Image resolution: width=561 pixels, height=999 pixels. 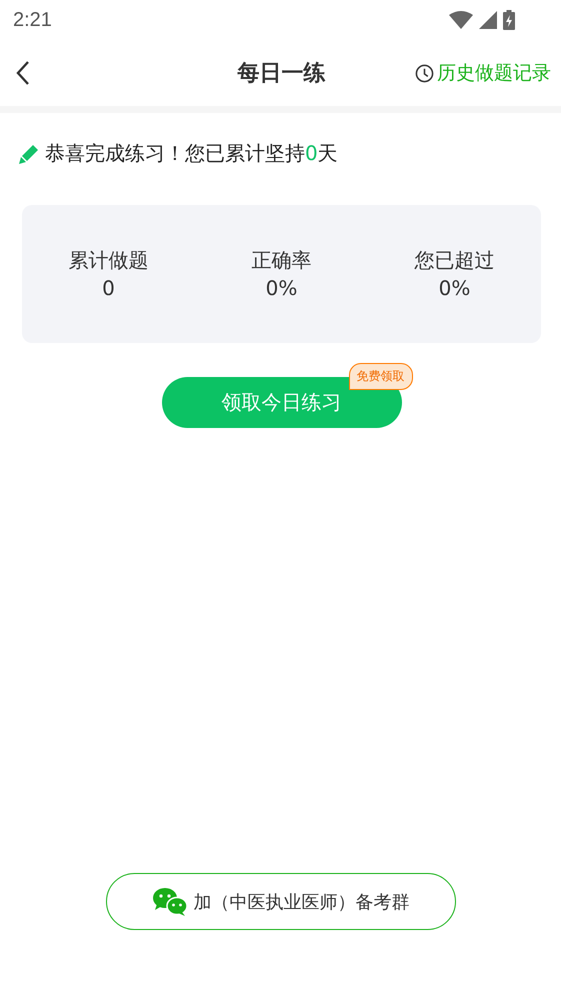 What do you see at coordinates (424, 73) in the screenshot?
I see `clock-icon` at bounding box center [424, 73].